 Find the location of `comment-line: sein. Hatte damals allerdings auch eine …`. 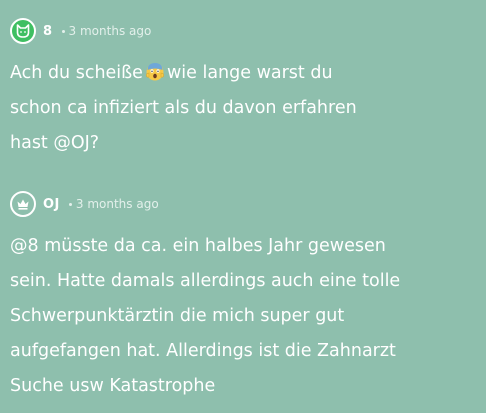

comment-line: sein. Hatte damals allerdings auch eine … is located at coordinates (205, 281).